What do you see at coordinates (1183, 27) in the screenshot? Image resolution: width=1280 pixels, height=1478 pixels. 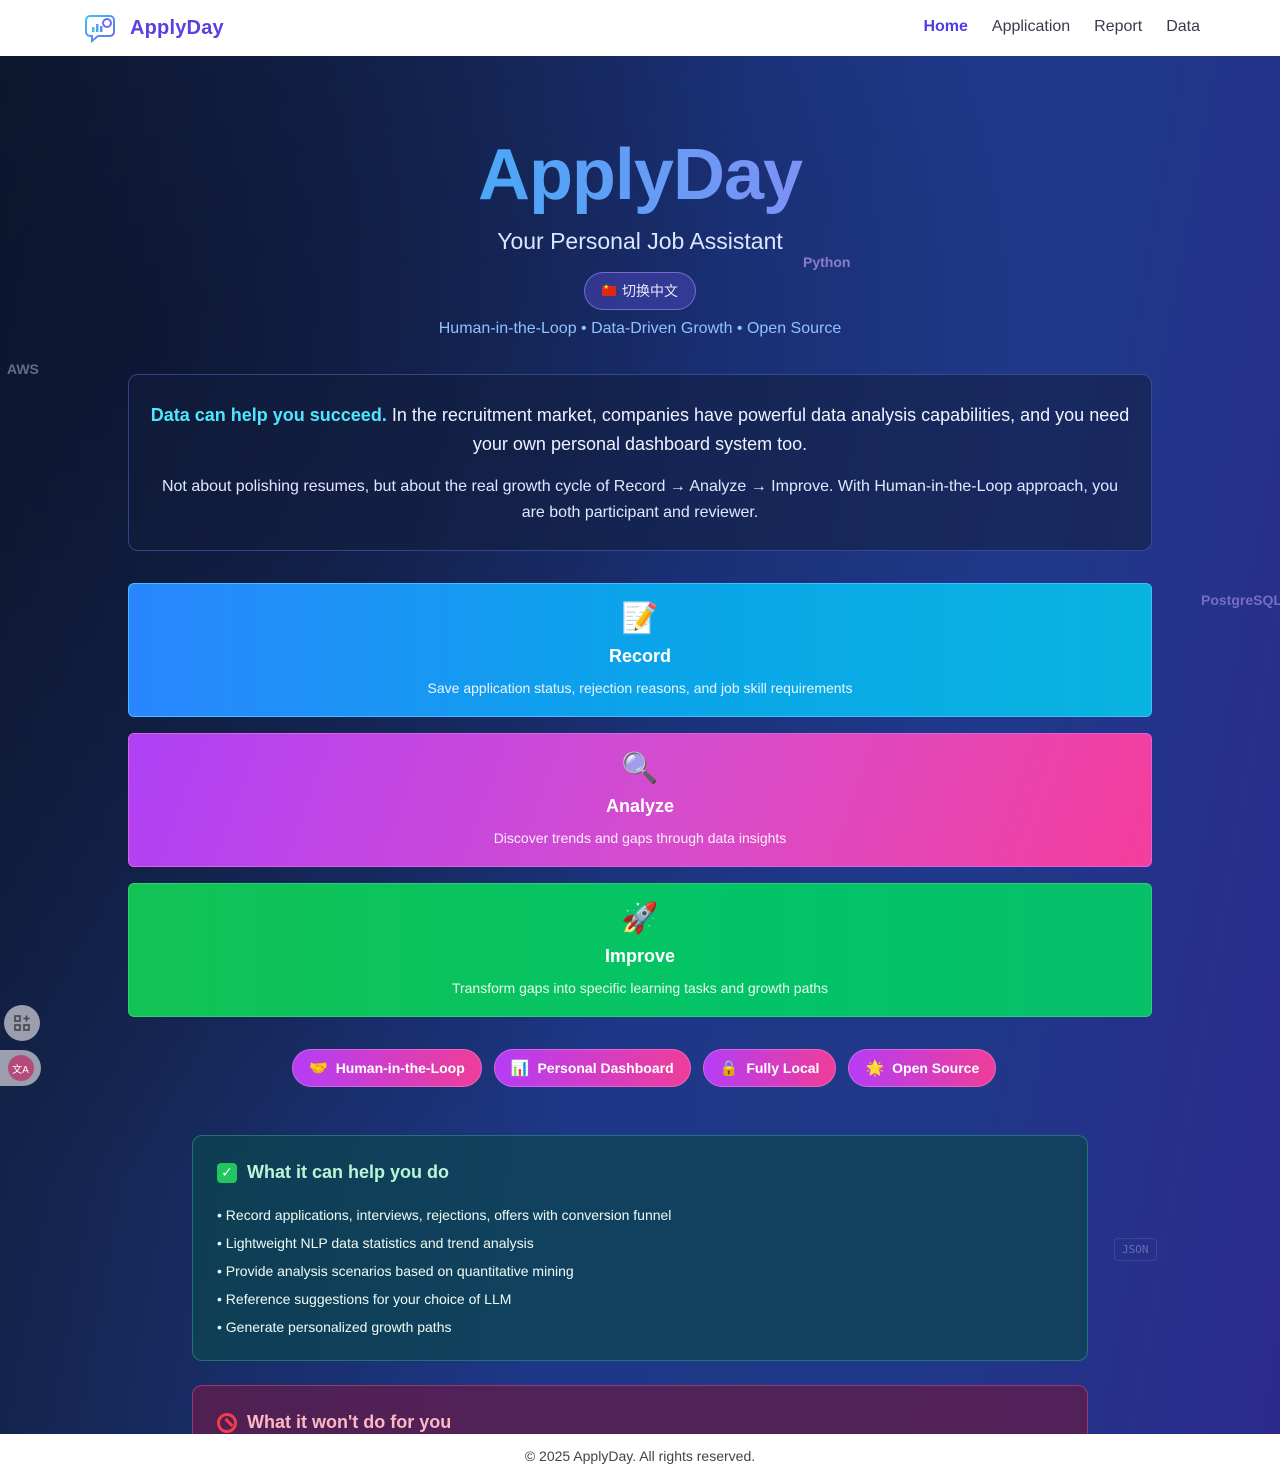 I see `nav-link-data: Data` at bounding box center [1183, 27].